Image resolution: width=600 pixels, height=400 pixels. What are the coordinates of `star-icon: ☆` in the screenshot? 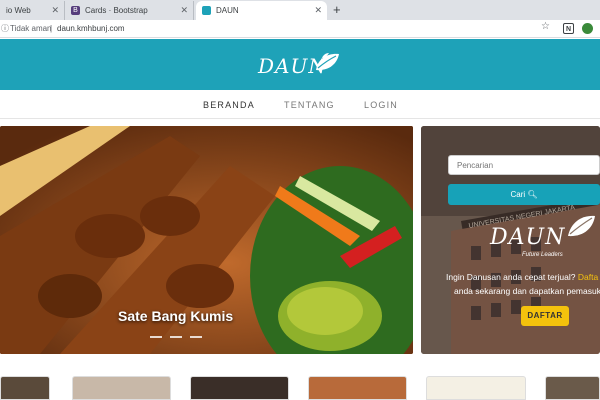 It's located at (545, 26).